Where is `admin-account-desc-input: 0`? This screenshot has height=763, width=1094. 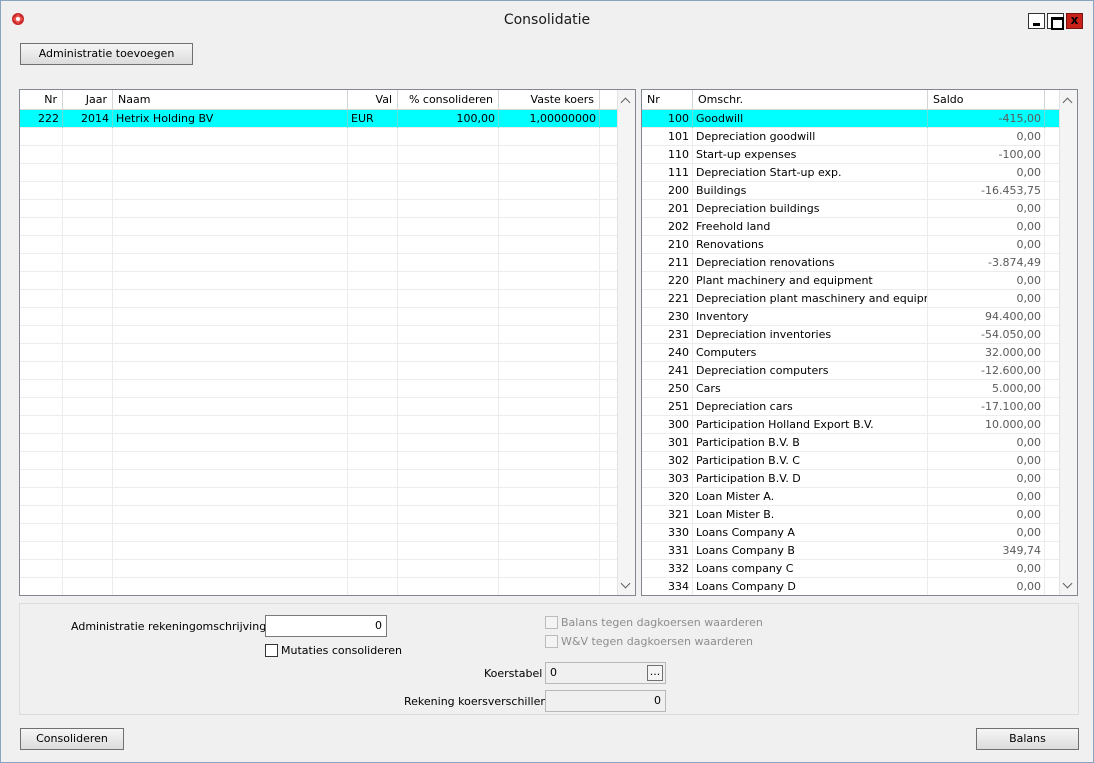
admin-account-desc-input: 0 is located at coordinates (326, 626).